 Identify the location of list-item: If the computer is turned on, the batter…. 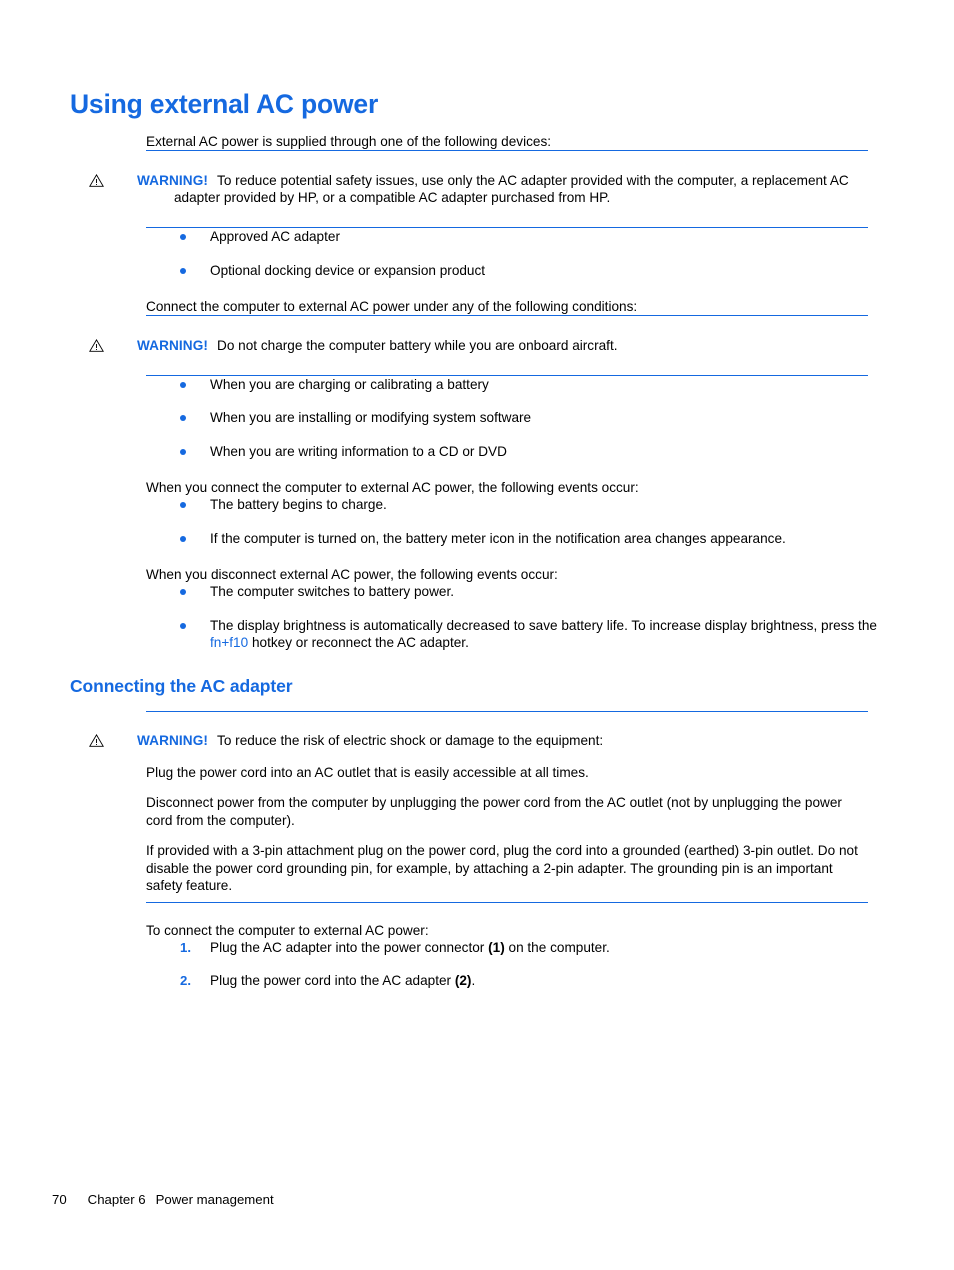
(531, 539).